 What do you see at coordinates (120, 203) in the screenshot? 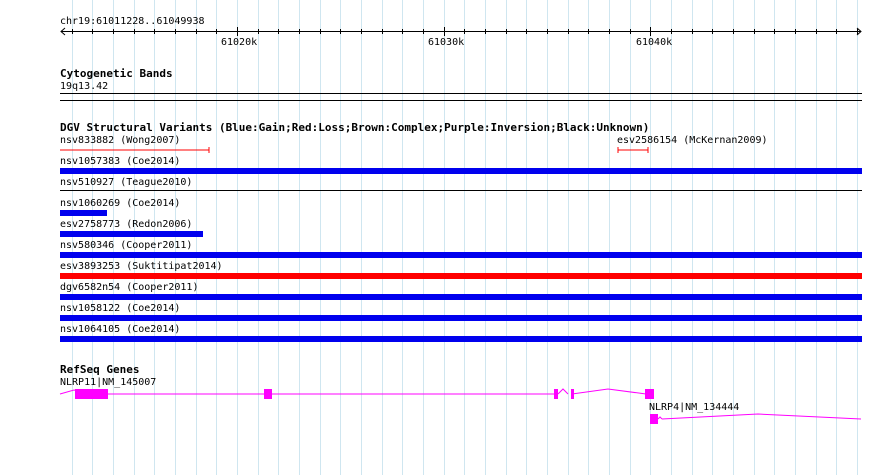
I see `variant-label: nsv1060269 (Coe2014)` at bounding box center [120, 203].